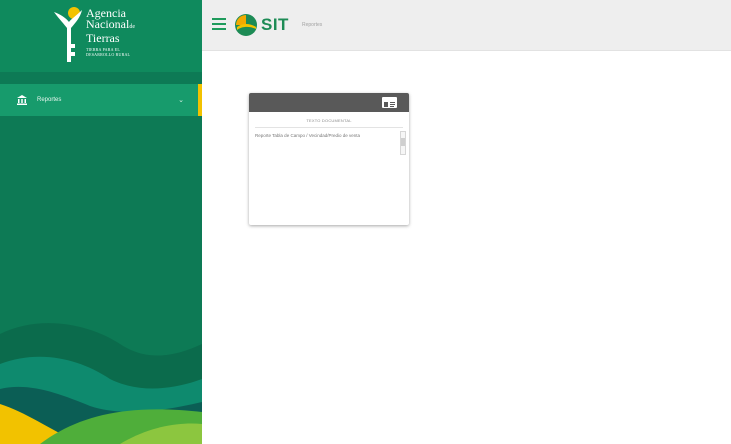 The image size is (731, 444). What do you see at coordinates (200, 100) in the screenshot?
I see `active-accent-bar` at bounding box center [200, 100].